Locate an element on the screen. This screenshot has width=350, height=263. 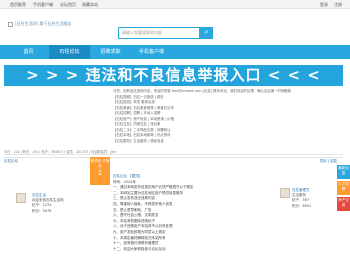
nav-item-jobs: 招聘求职 is located at coordinates (110, 52).